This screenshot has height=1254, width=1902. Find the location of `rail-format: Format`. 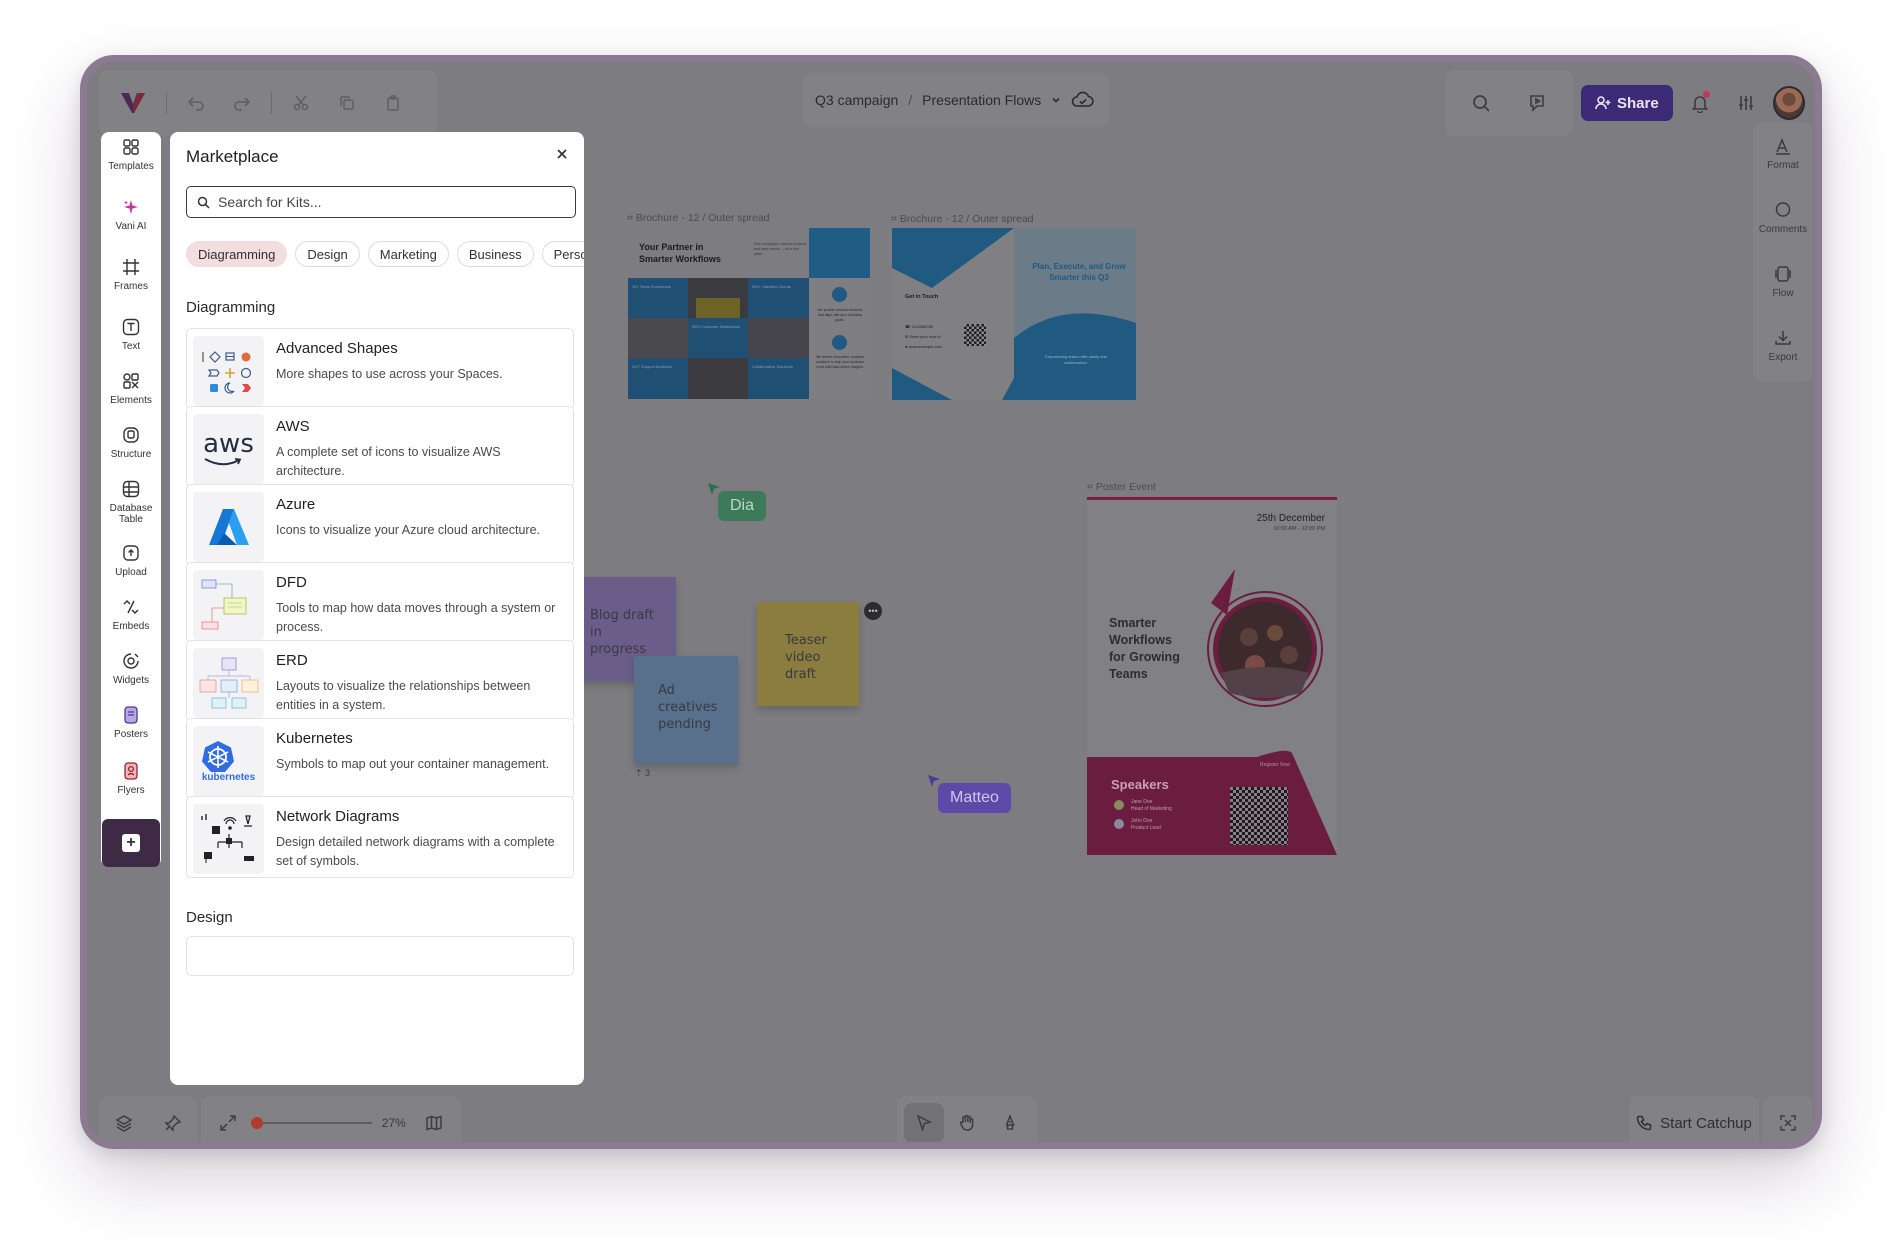

rail-format: Format is located at coordinates (1783, 154).